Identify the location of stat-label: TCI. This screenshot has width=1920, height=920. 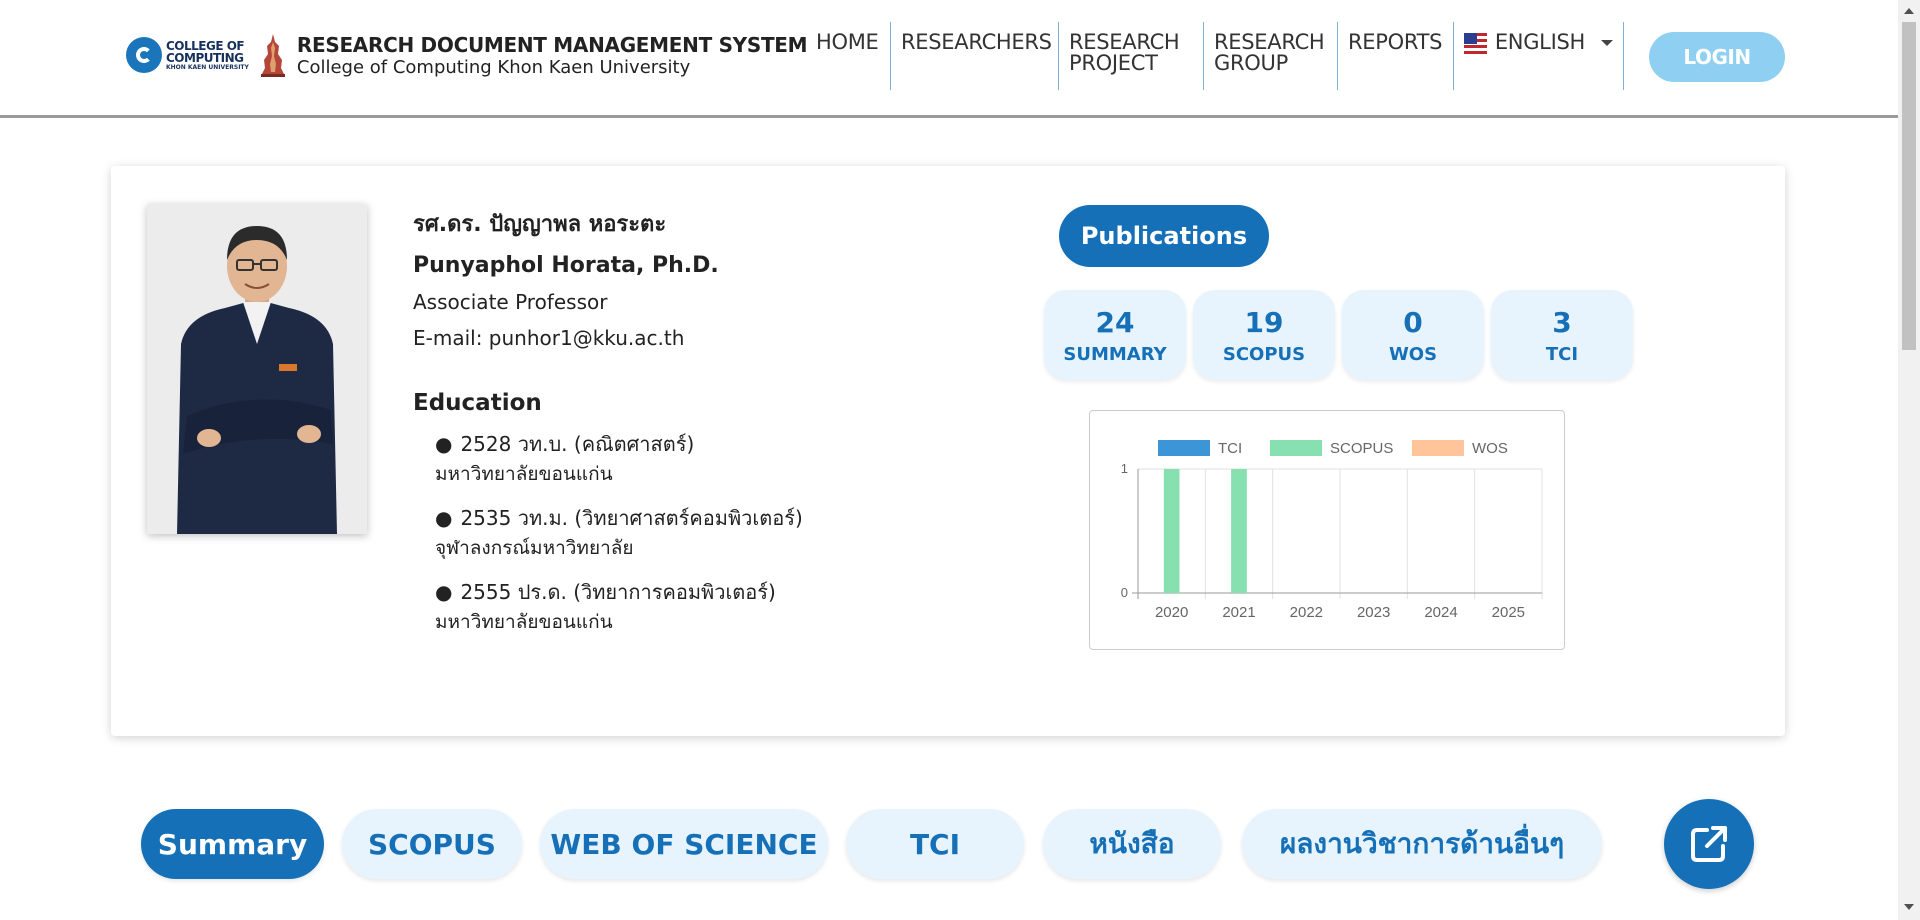
(1562, 354).